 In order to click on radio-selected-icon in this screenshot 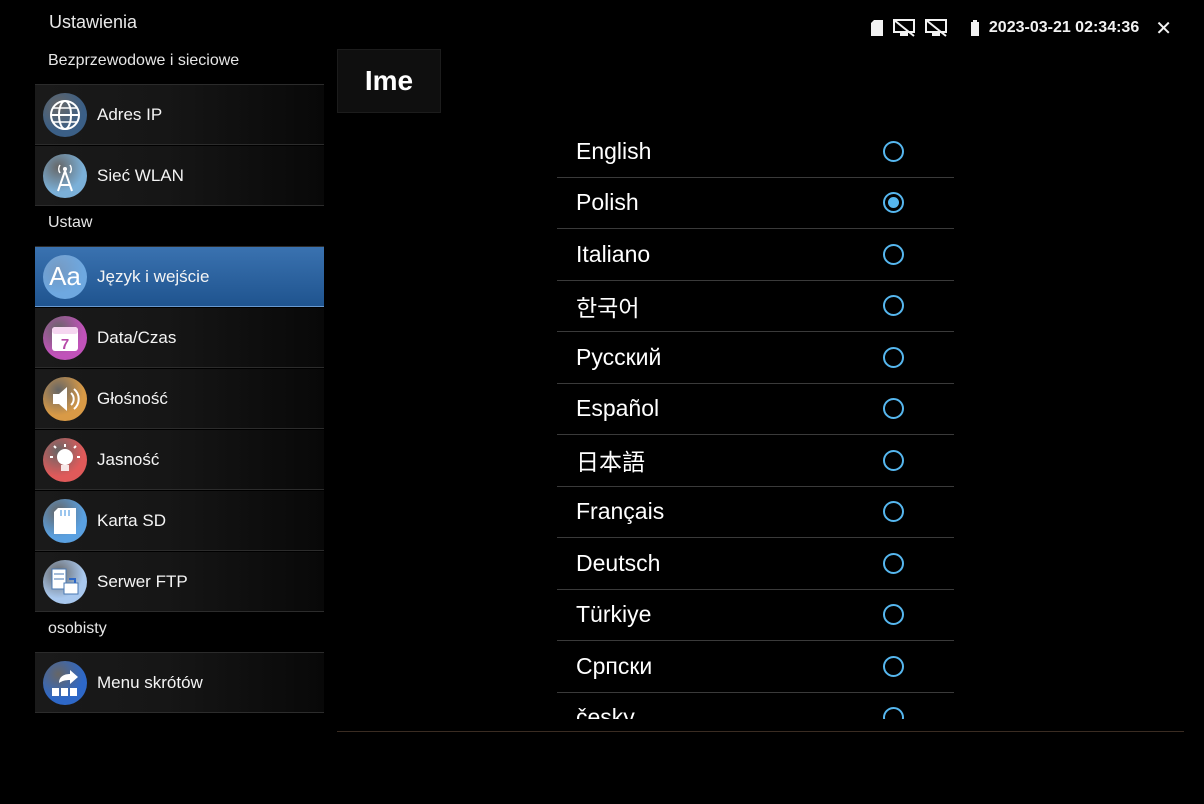, I will do `click(893, 203)`.